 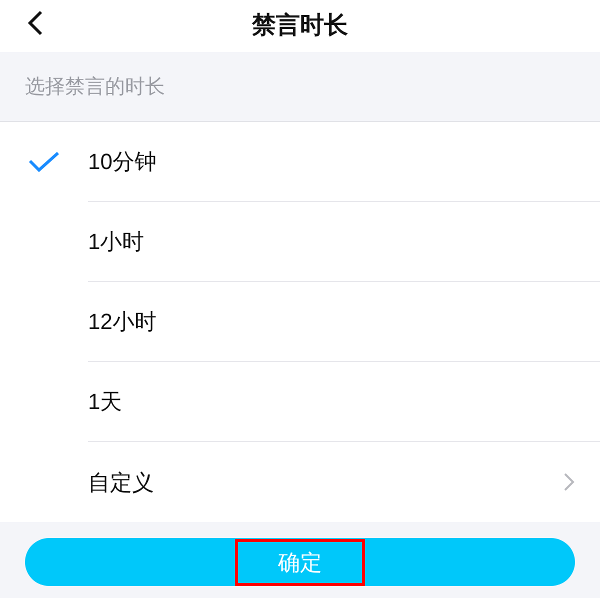 What do you see at coordinates (122, 322) in the screenshot?
I see `option-label: 12小时` at bounding box center [122, 322].